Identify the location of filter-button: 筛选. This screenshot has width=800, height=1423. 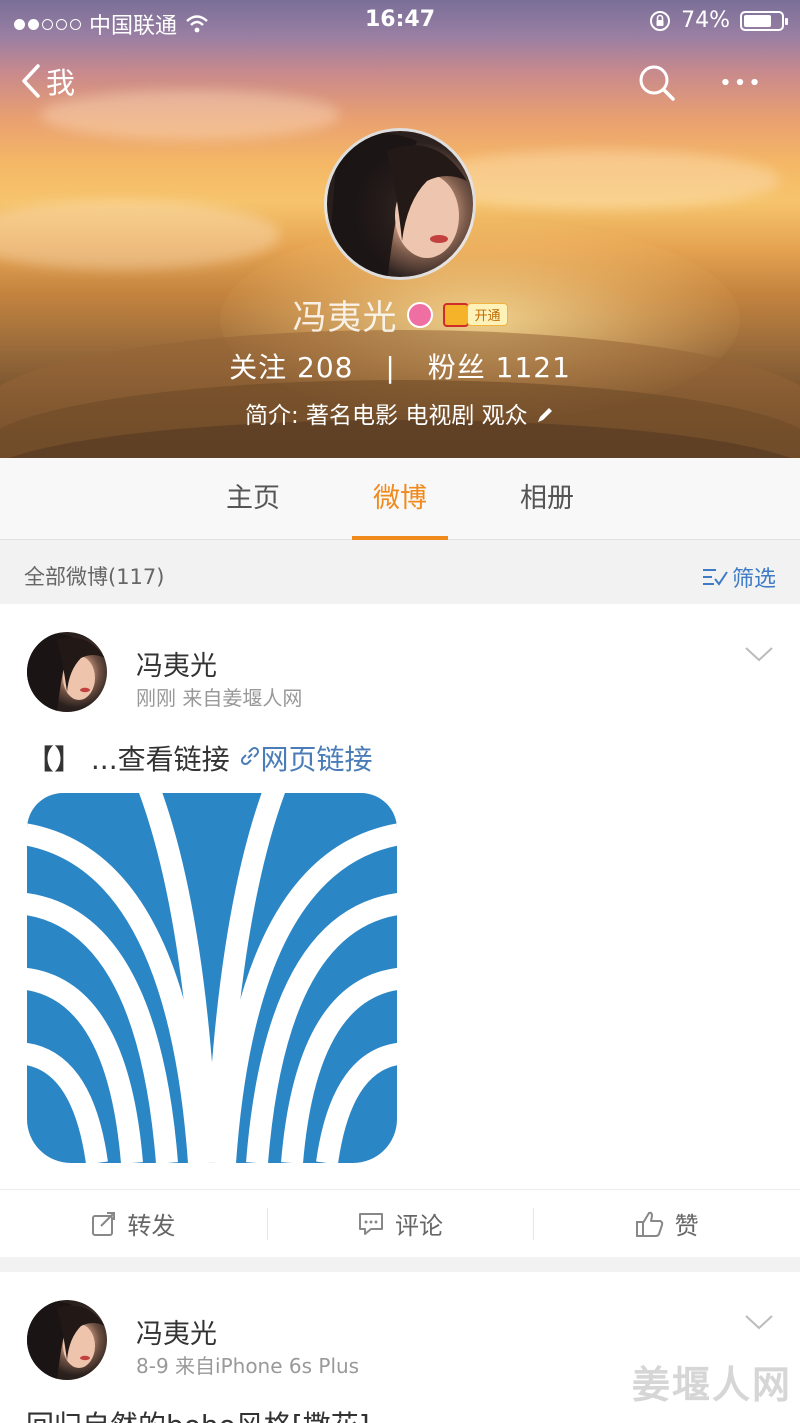
(739, 577).